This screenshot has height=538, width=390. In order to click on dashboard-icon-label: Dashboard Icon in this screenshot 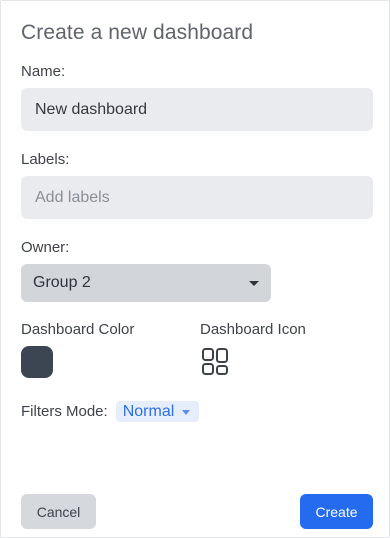, I will do `click(253, 329)`.